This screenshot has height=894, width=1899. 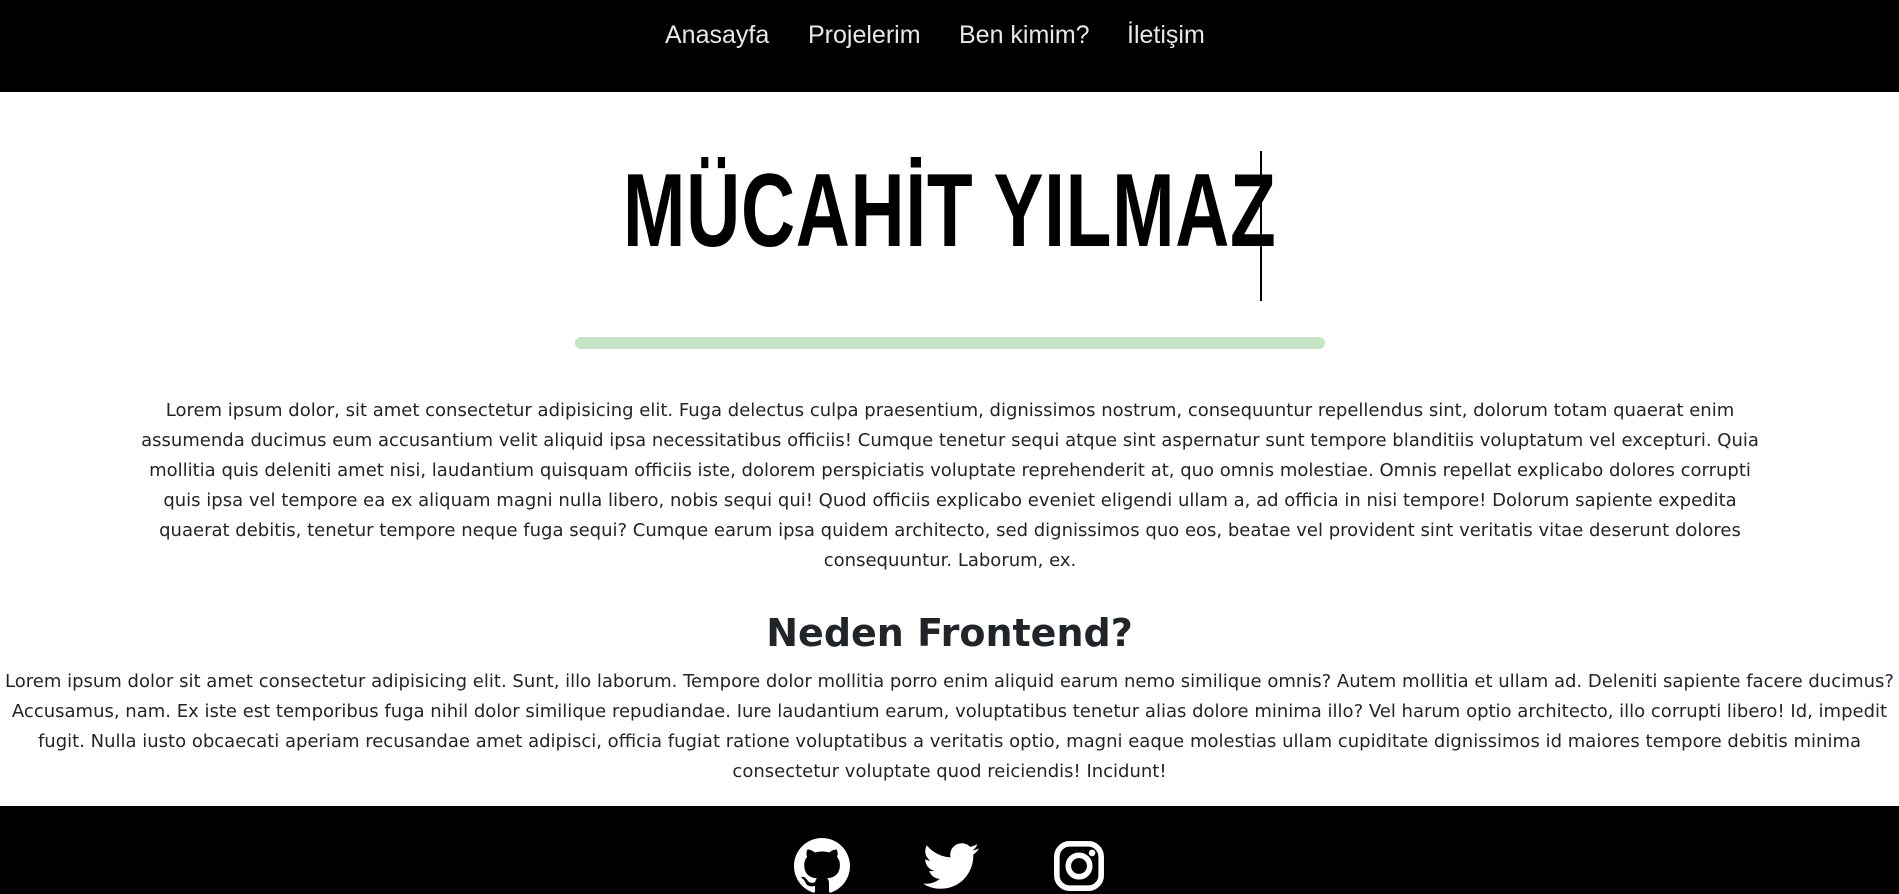 I want to click on instagram-icon, so click(x=1079, y=866).